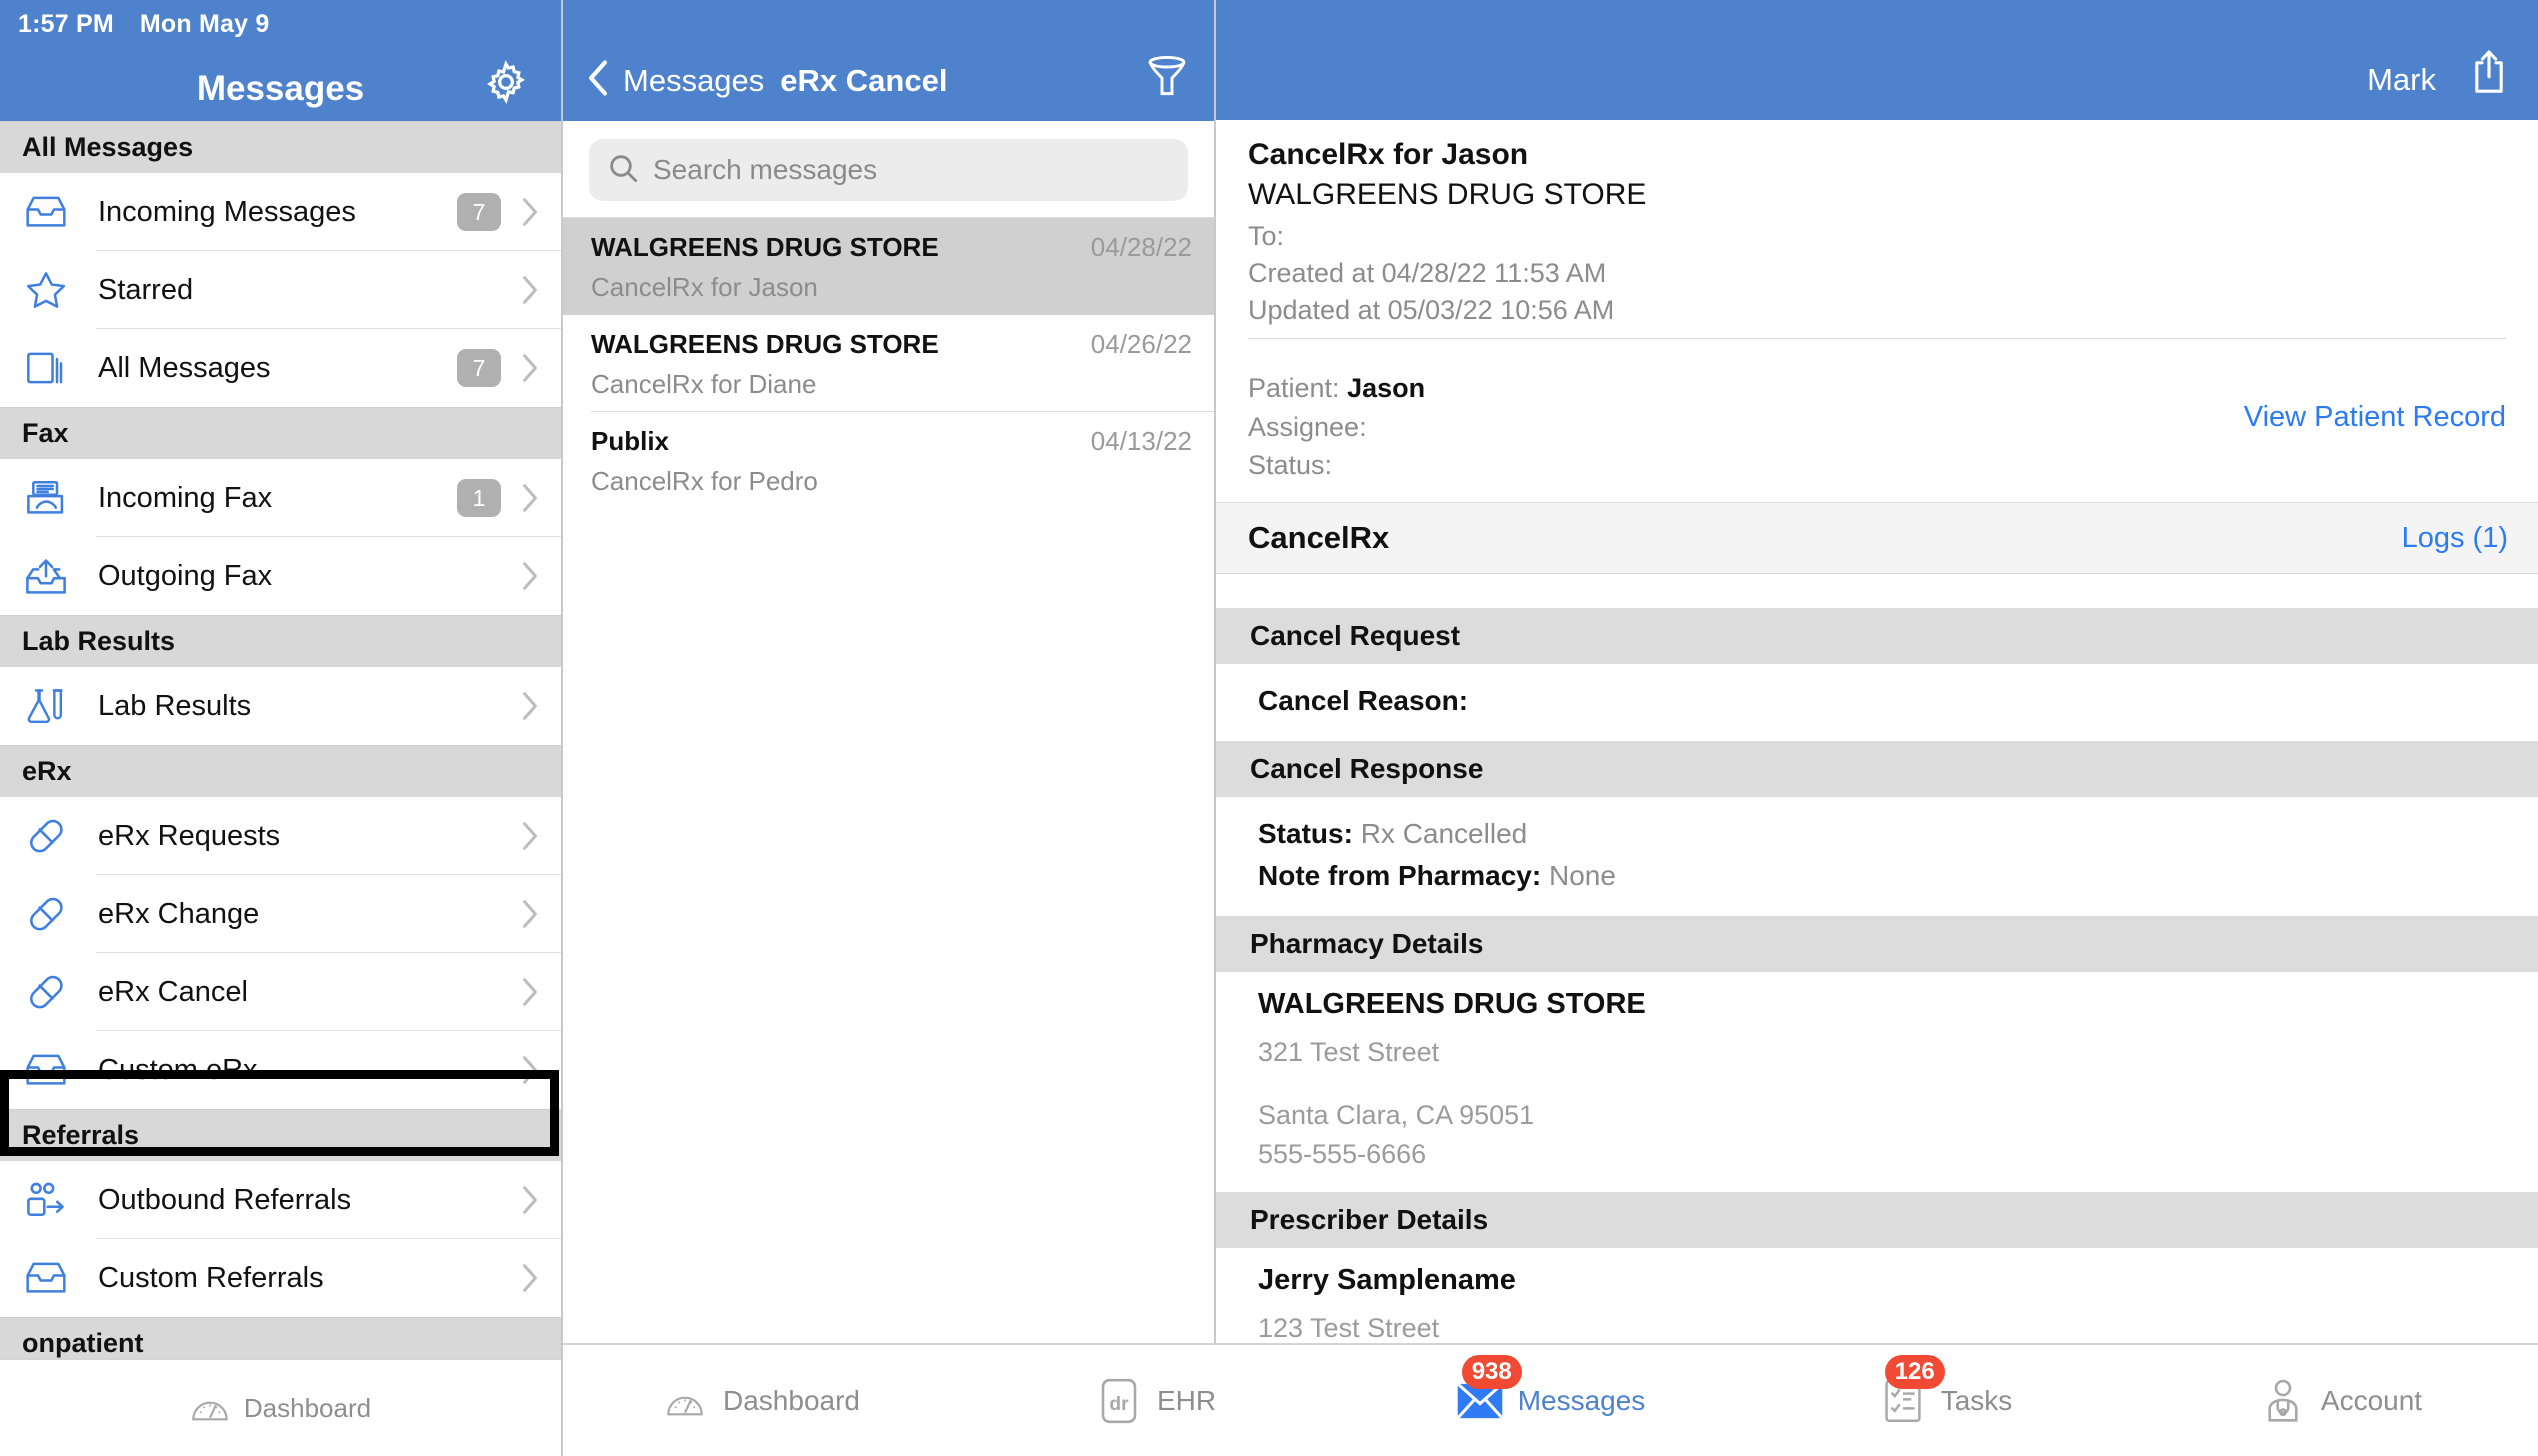 This screenshot has width=2538, height=1456. Describe the element at coordinates (280, 992) in the screenshot. I see `sidebar-item-erx-cancel: eRx Cancel` at that location.